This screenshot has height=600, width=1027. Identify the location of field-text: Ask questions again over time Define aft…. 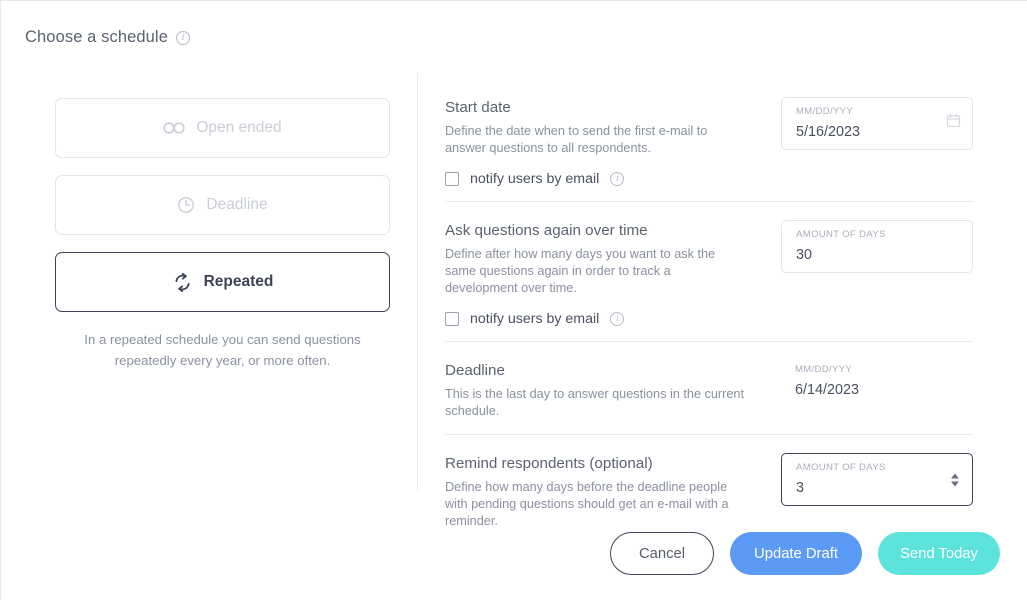
(595, 258).